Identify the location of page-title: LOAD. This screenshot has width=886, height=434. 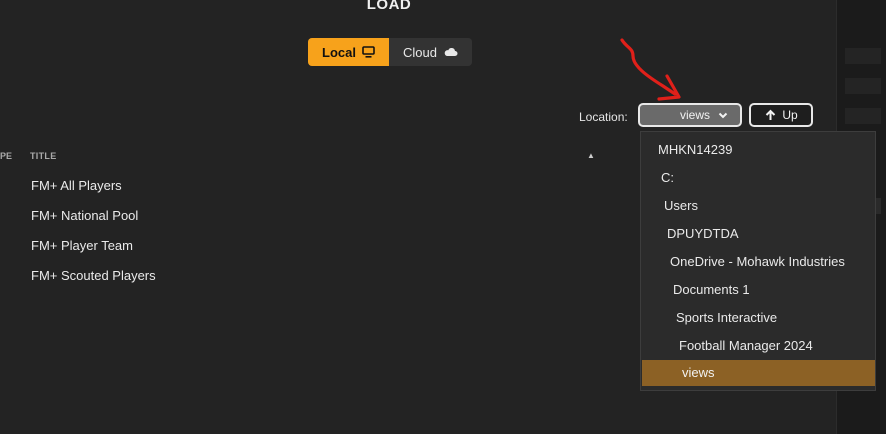
(389, 6).